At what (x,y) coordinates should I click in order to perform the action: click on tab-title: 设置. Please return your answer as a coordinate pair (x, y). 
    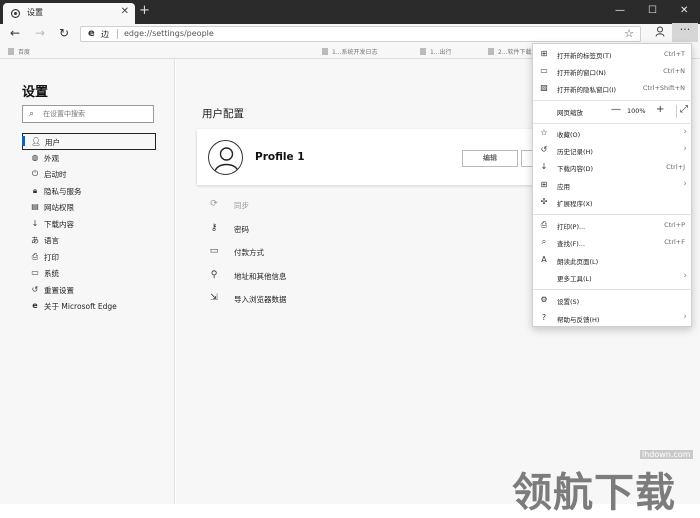
    Looking at the image, I should click on (35, 12).